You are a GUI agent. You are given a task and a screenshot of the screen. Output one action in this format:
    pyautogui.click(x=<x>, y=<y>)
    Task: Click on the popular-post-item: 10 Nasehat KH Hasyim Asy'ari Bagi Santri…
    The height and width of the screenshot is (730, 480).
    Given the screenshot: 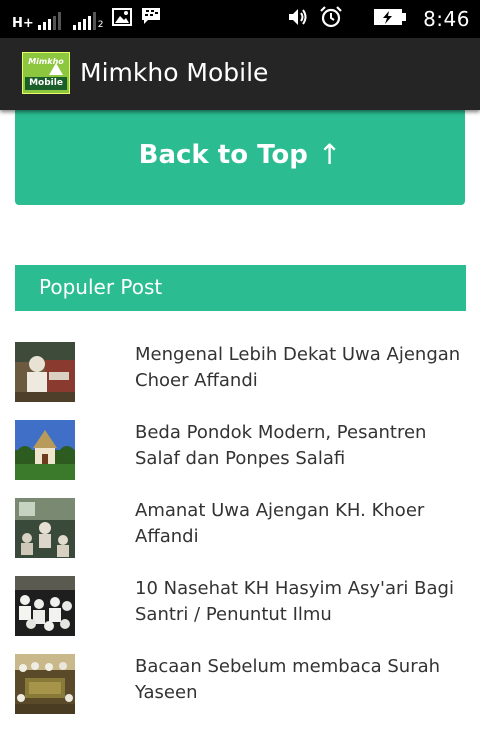 What is the action you would take?
    pyautogui.click(x=240, y=613)
    